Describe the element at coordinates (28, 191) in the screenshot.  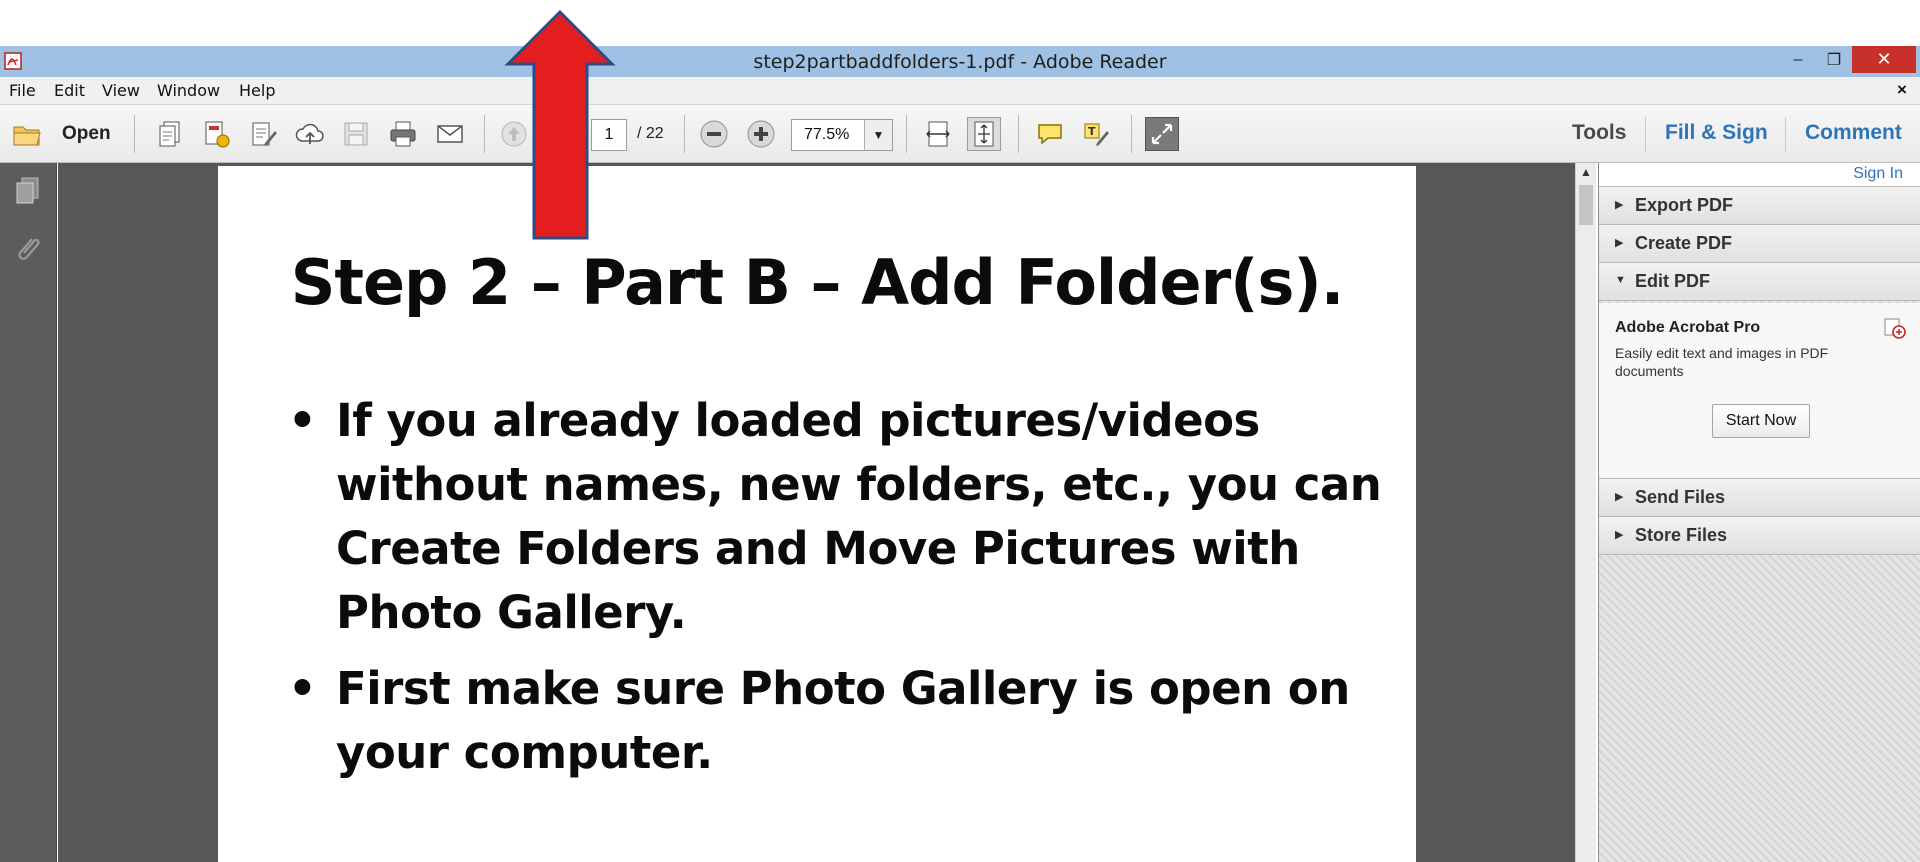
I see `page-thumbnails-icon` at that location.